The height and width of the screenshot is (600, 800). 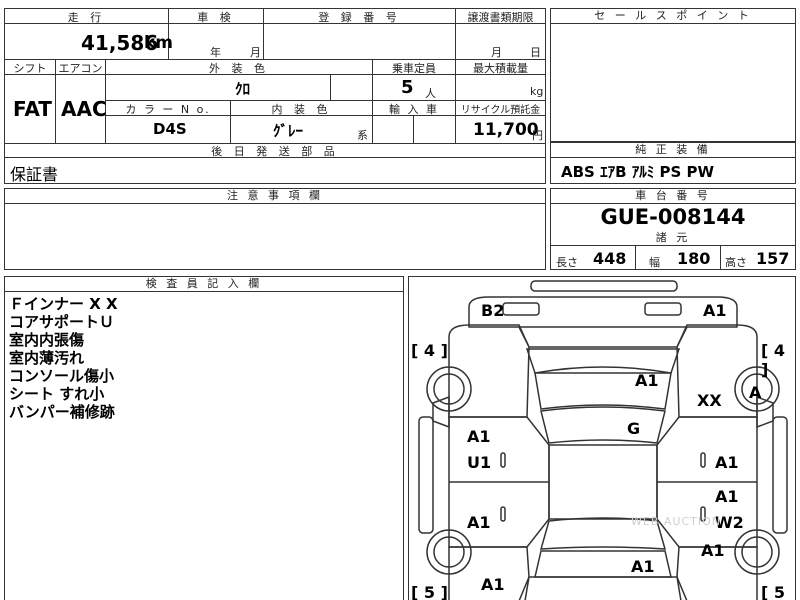 I want to click on equipment-box: 純 正 装 備 ABS ｴｱB ｱﾙﾐ PS PW, so click(x=673, y=163).